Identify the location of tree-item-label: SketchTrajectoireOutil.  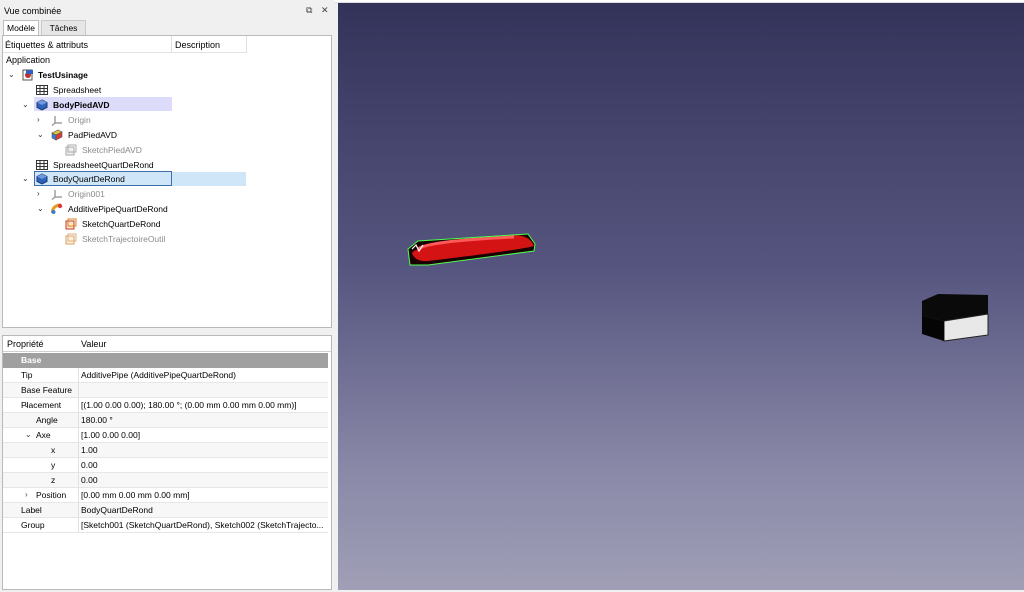
(124, 239).